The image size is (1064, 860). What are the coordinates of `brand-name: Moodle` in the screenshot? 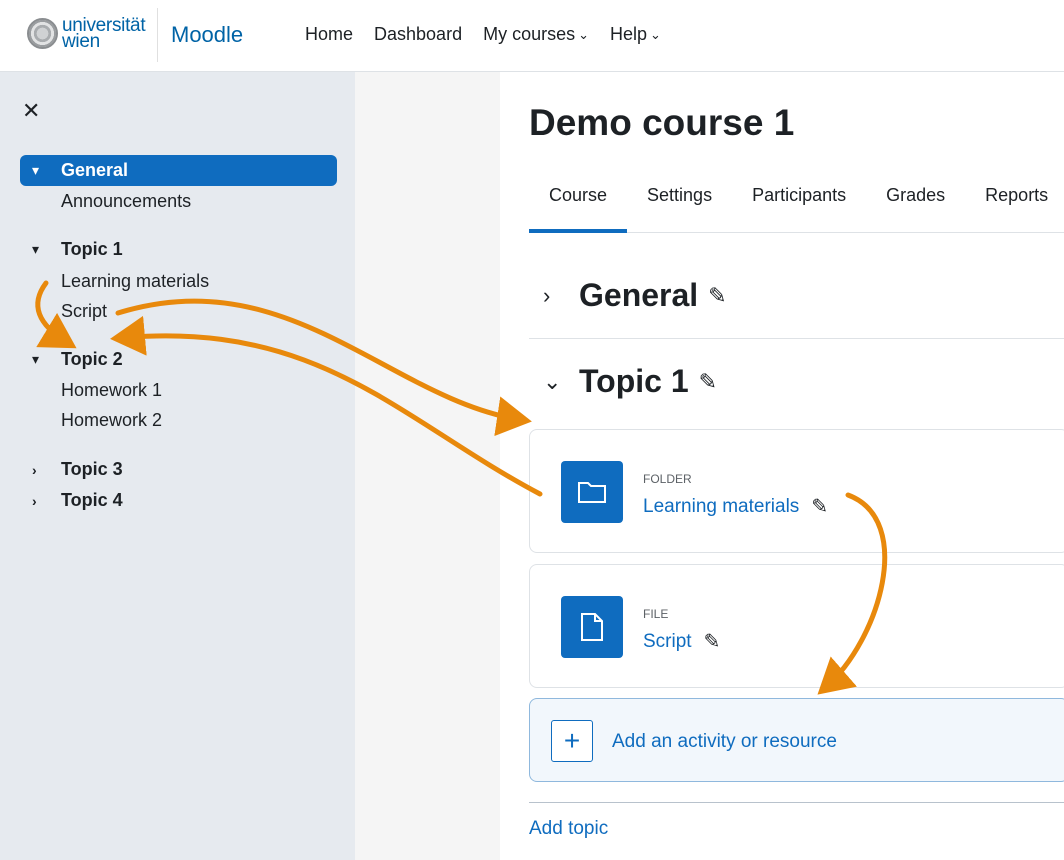 It's located at (207, 35).